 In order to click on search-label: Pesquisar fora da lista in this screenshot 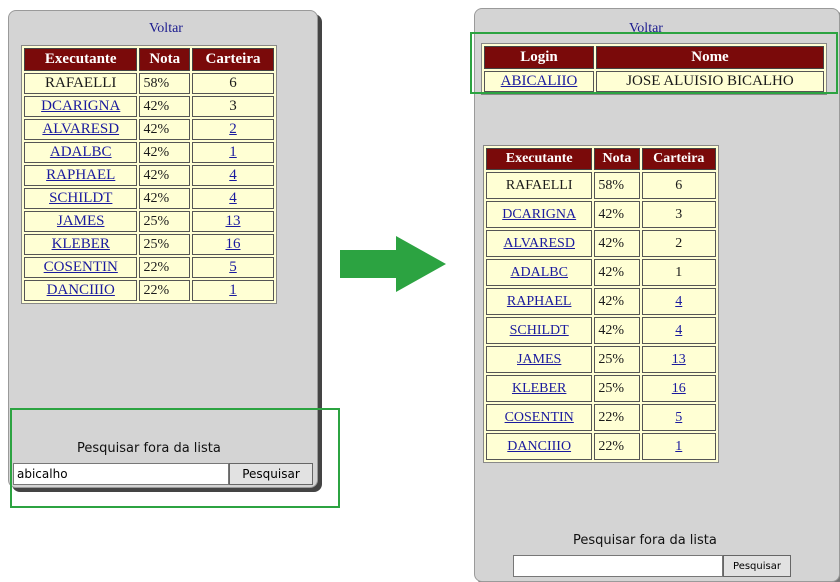, I will do `click(645, 540)`.